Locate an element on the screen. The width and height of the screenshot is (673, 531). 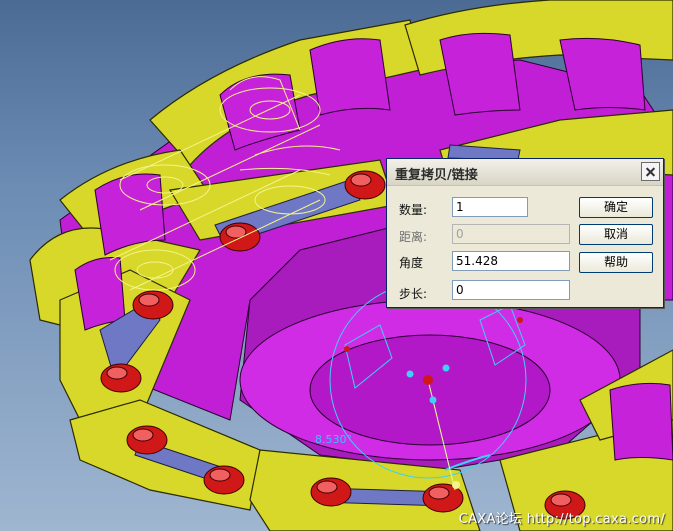
dialog-titlebar: 重复拷贝/链接 is located at coordinates (525, 172).